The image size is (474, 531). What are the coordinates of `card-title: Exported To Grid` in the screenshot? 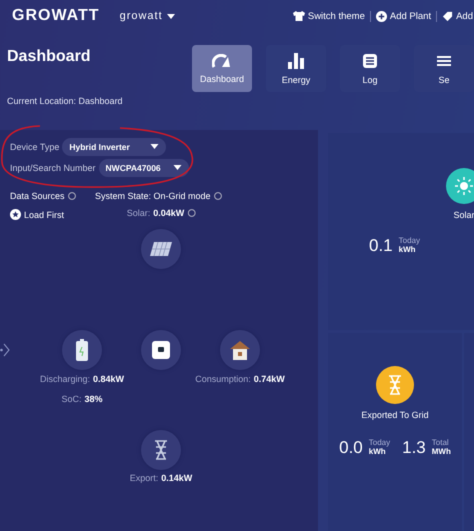 It's located at (395, 415).